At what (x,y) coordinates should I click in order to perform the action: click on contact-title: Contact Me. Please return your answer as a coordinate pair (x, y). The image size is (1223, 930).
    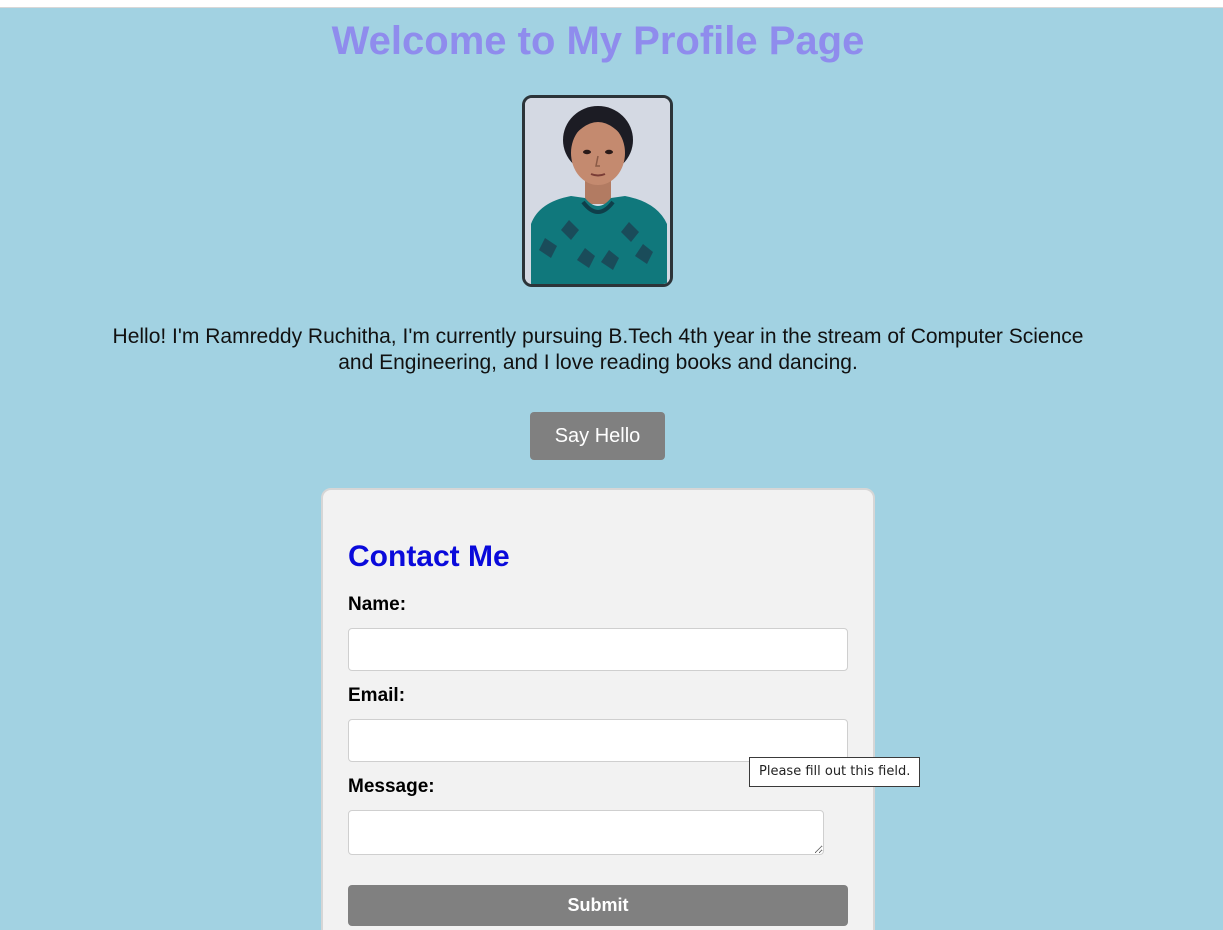
    Looking at the image, I should click on (429, 556).